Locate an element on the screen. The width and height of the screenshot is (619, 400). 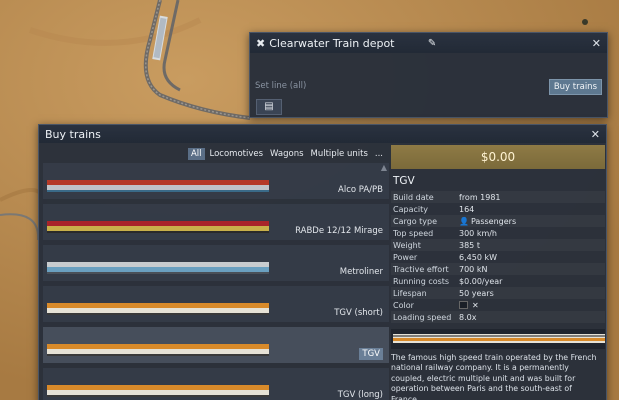
property-value-text: Passengers is located at coordinates (493, 221).